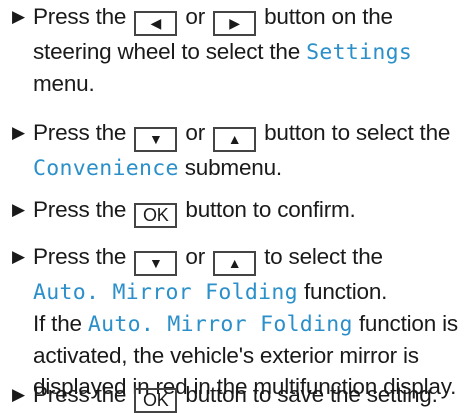 This screenshot has height=413, width=464. I want to click on menu-name-settings: Settings, so click(359, 52).